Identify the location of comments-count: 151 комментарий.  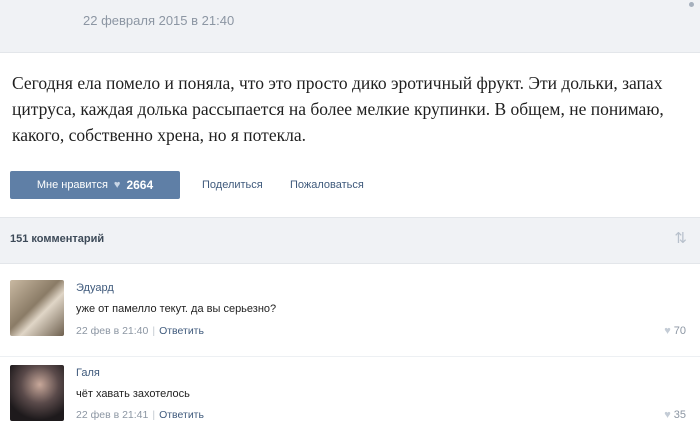
(57, 239).